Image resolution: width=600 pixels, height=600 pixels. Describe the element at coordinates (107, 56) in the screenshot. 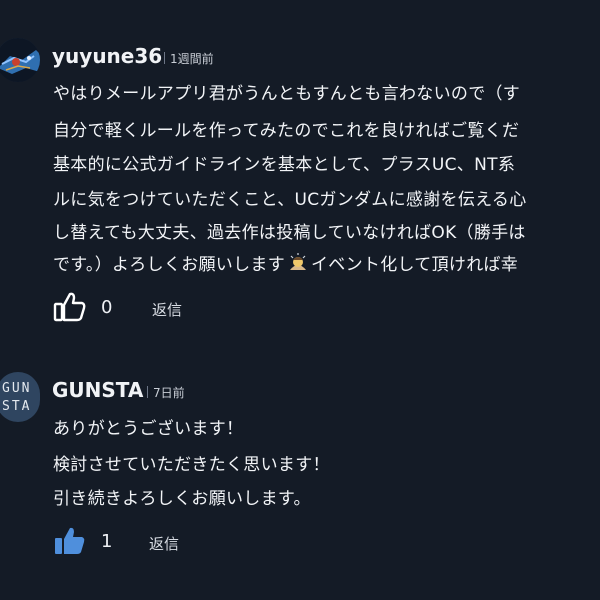

I see `comment-author: yuyune36` at that location.